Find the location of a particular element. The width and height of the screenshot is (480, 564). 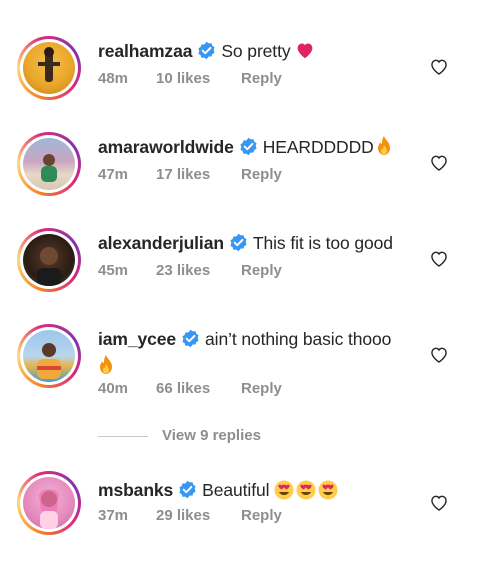

comment-meta: 45m 23 likes Reply is located at coordinates (190, 270).